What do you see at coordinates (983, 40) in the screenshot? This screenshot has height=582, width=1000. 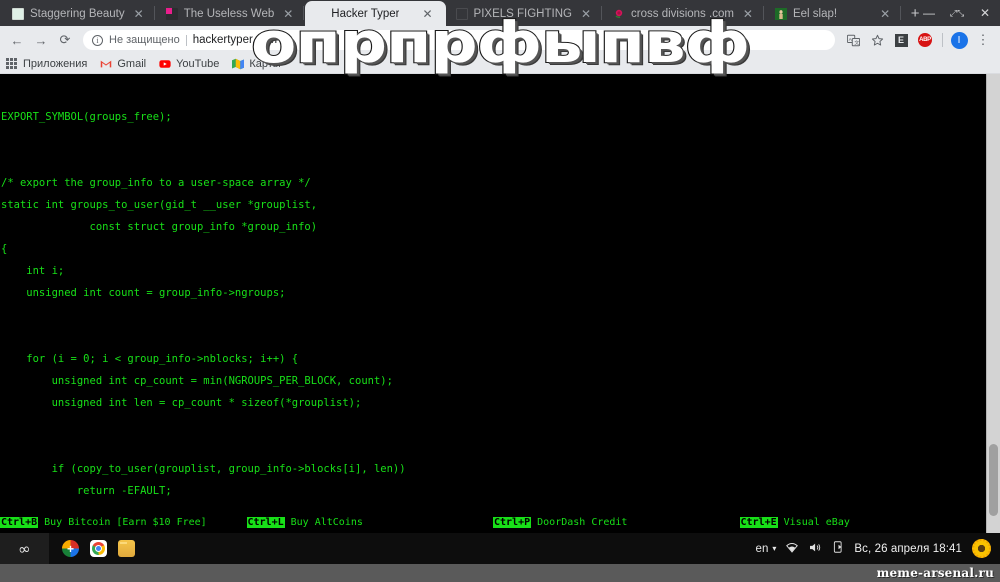 I see `three-dots-menu-icon: ⋮` at bounding box center [983, 40].